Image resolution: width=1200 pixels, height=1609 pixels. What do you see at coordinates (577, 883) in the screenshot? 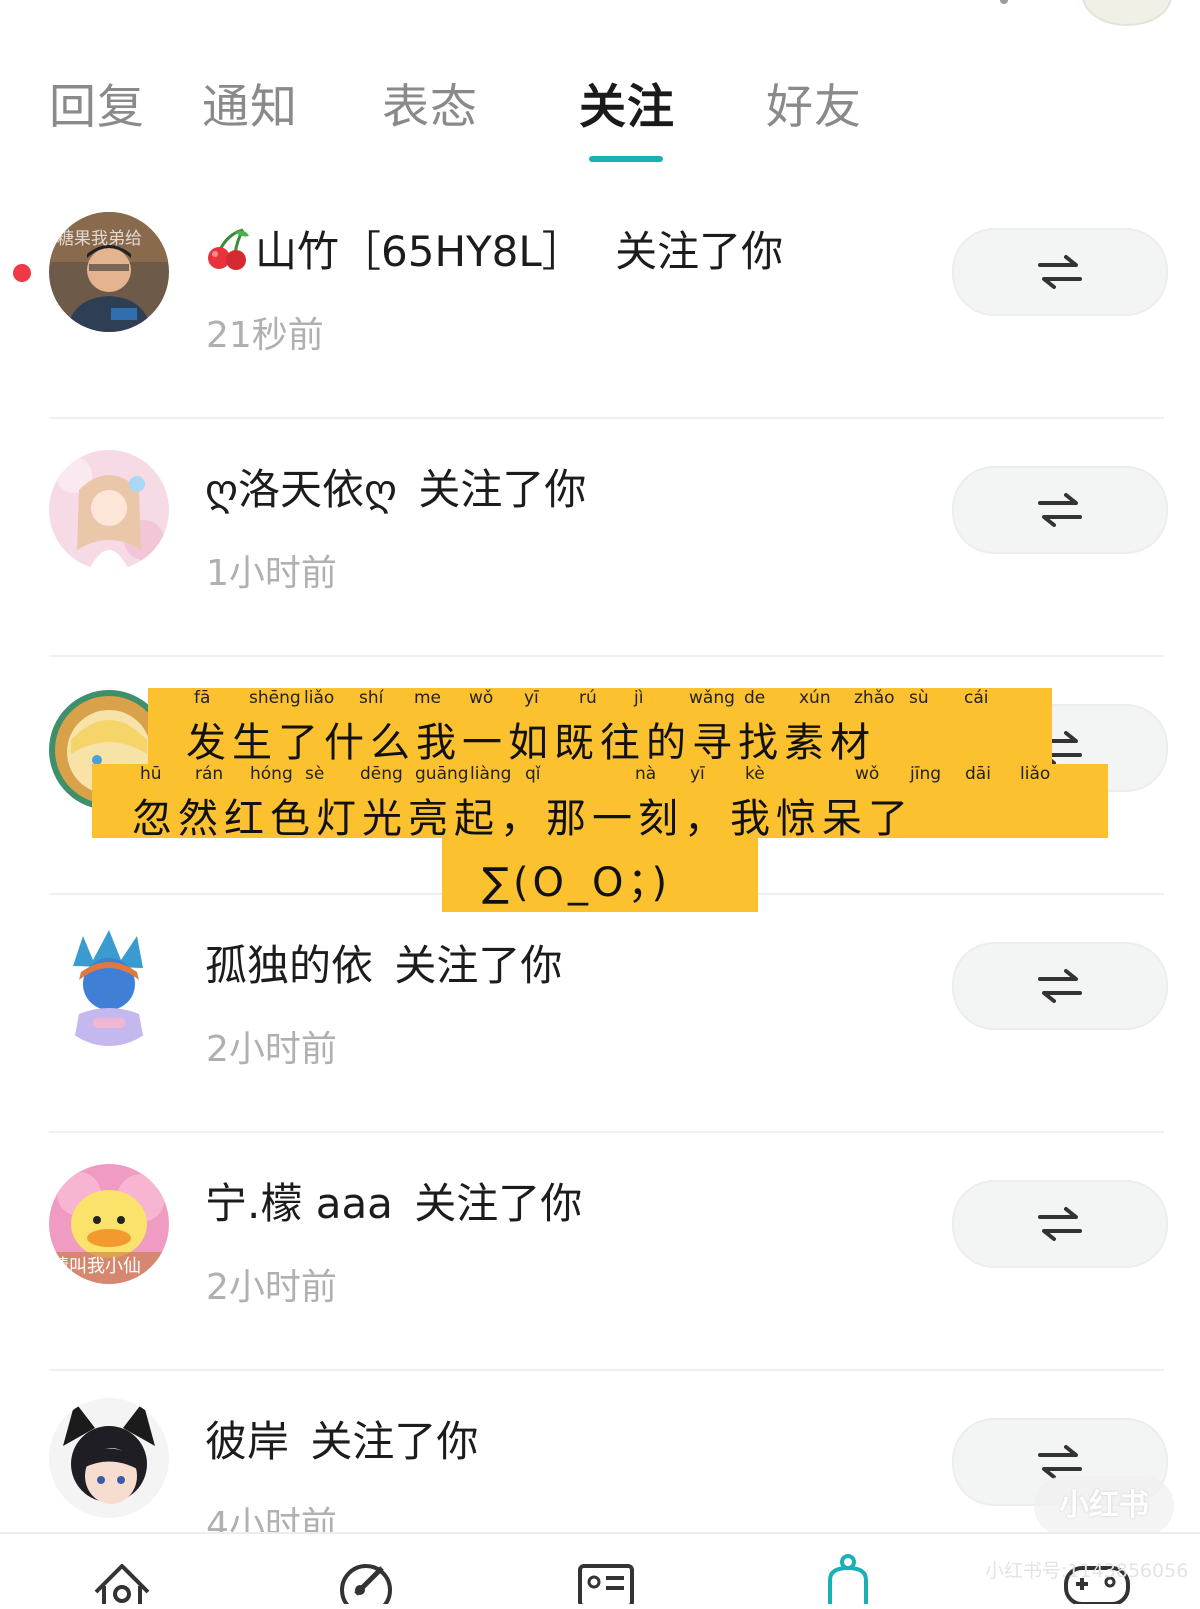
I see `caption-emoticon: ∑(O_O；)` at bounding box center [577, 883].